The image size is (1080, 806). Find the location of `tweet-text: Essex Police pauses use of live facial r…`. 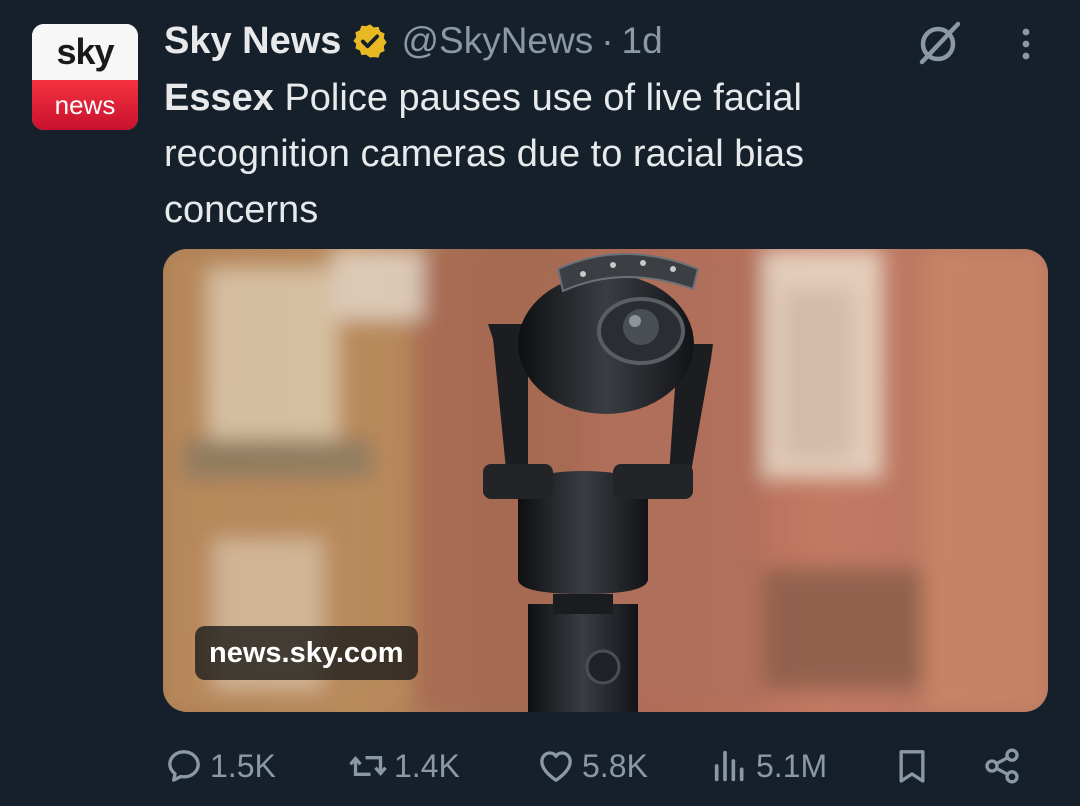

tweet-text: Essex Police pauses use of live facial r… is located at coordinates (544, 154).